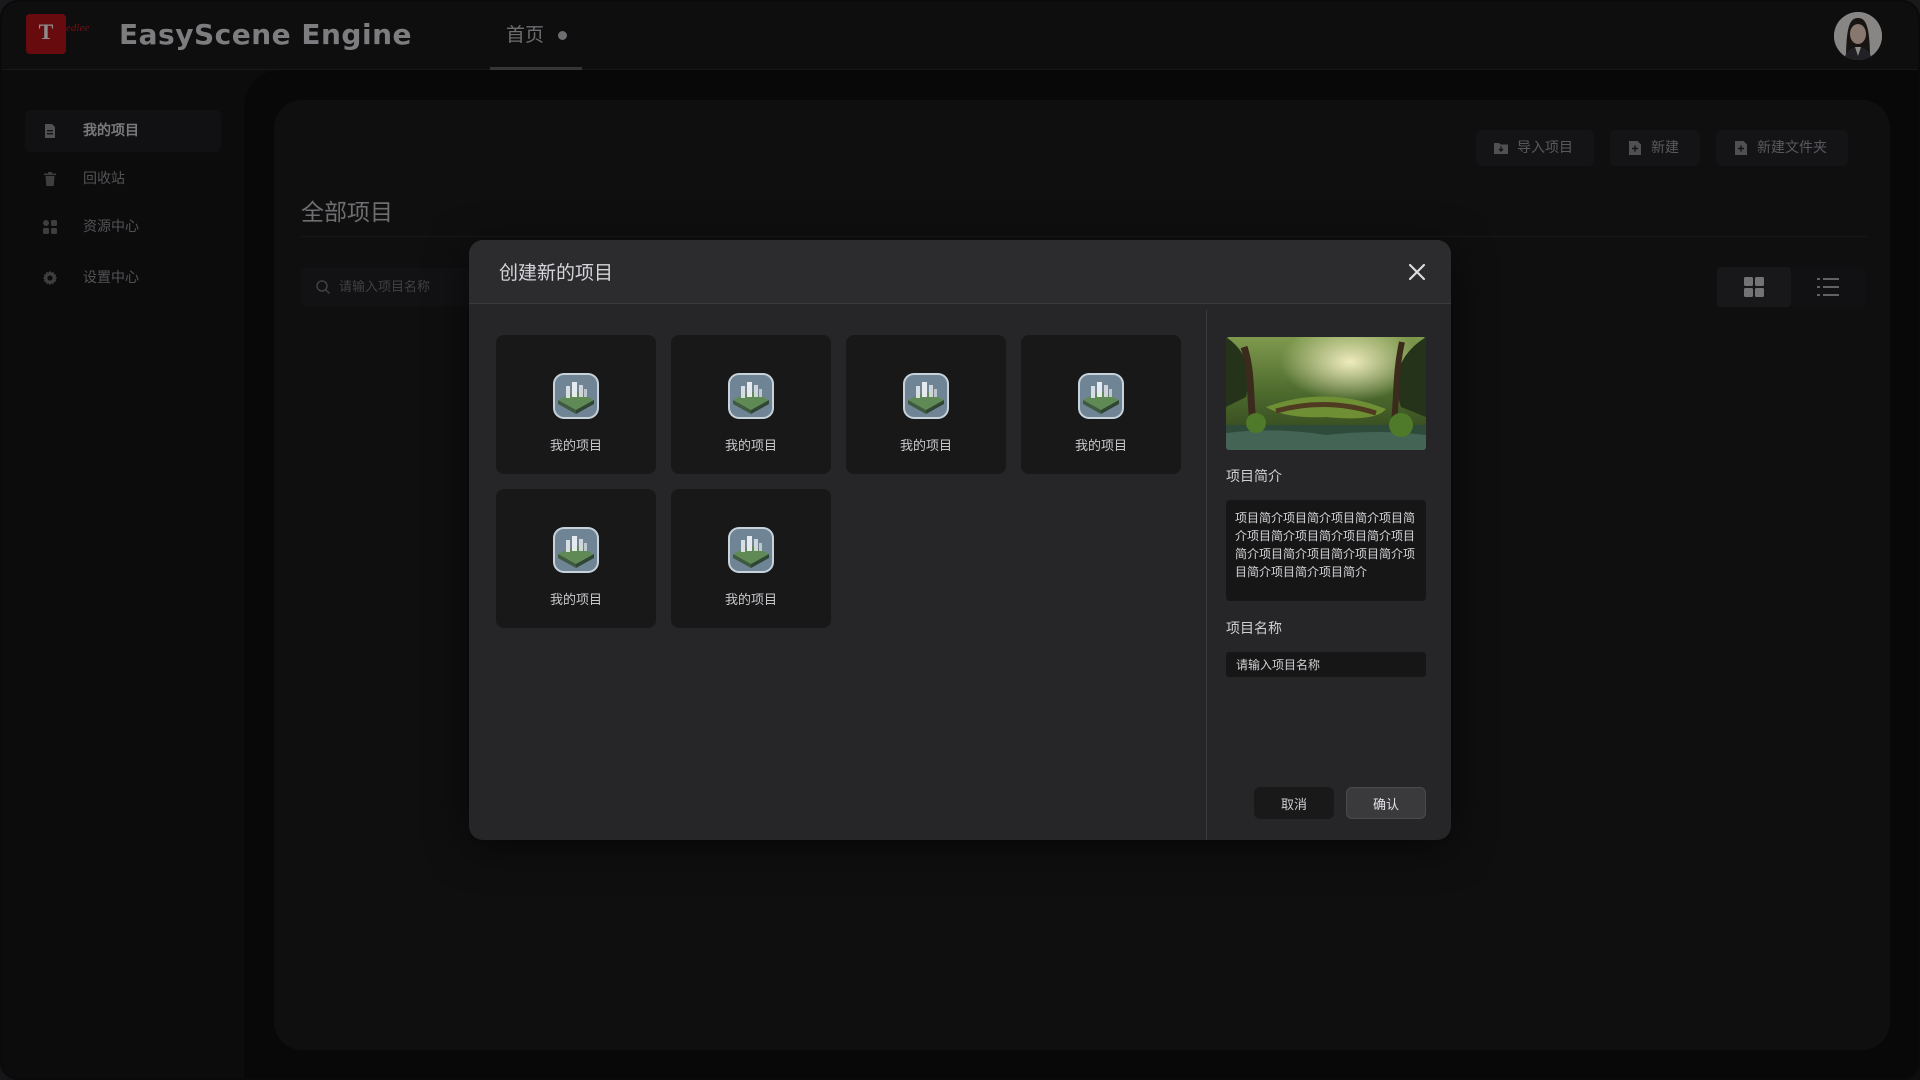 Image resolution: width=1920 pixels, height=1080 pixels. I want to click on description-label: 项目简介, so click(1254, 477).